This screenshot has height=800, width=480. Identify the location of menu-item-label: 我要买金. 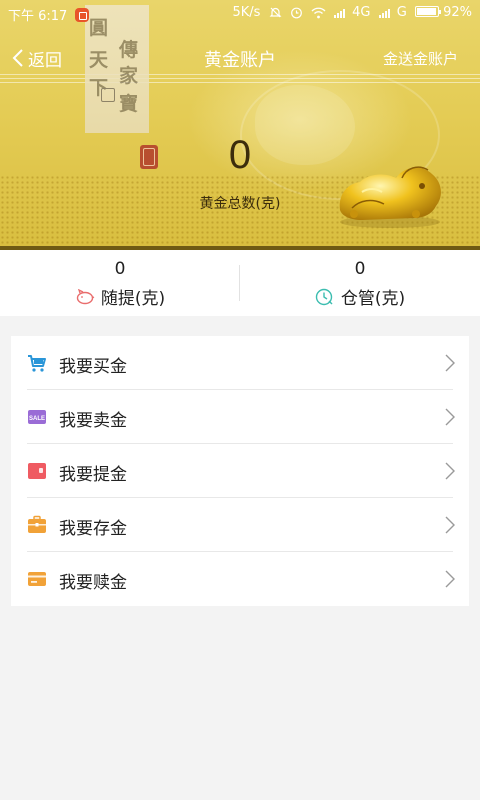
(93, 367).